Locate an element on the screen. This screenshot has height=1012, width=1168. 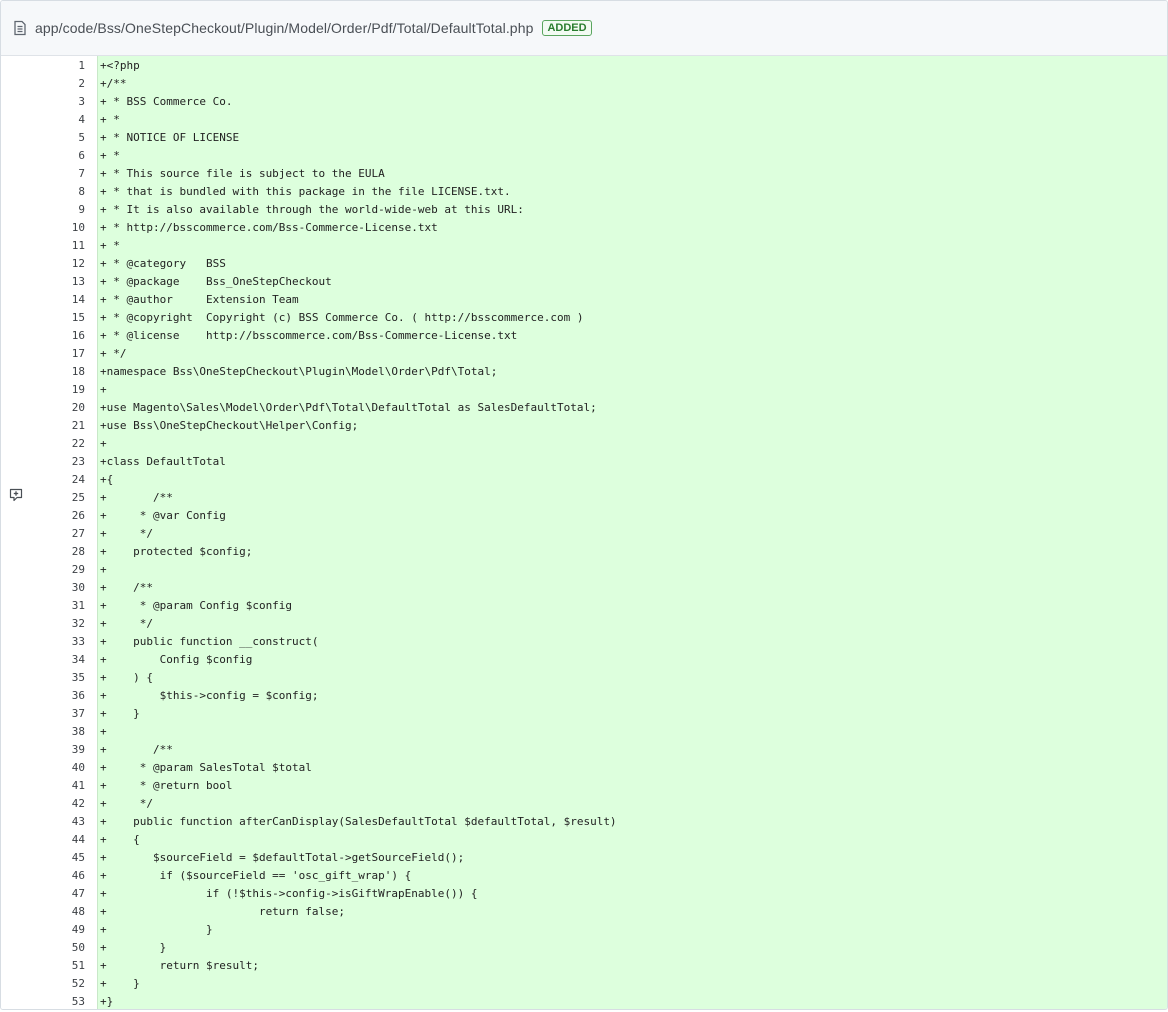
line-number: 41 is located at coordinates (49, 786).